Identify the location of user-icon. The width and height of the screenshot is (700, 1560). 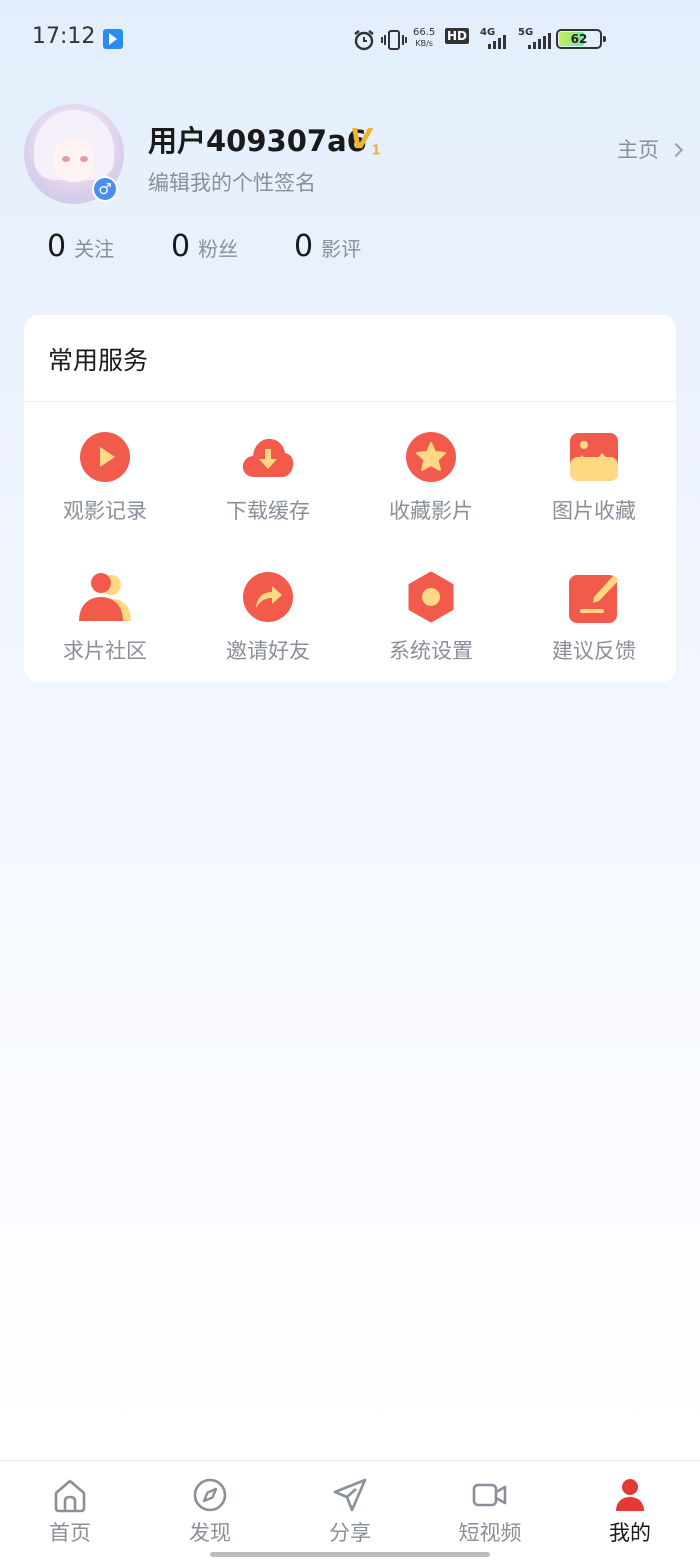
(630, 1495).